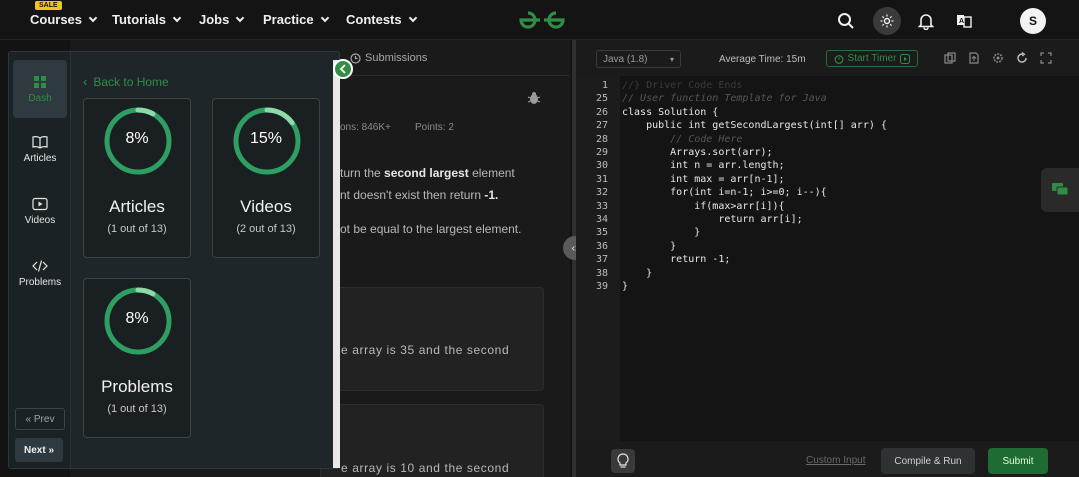 Image resolution: width=1079 pixels, height=477 pixels. Describe the element at coordinates (412, 195) in the screenshot. I see `problem-text-line-2-start: nt doesn't exist then return` at that location.